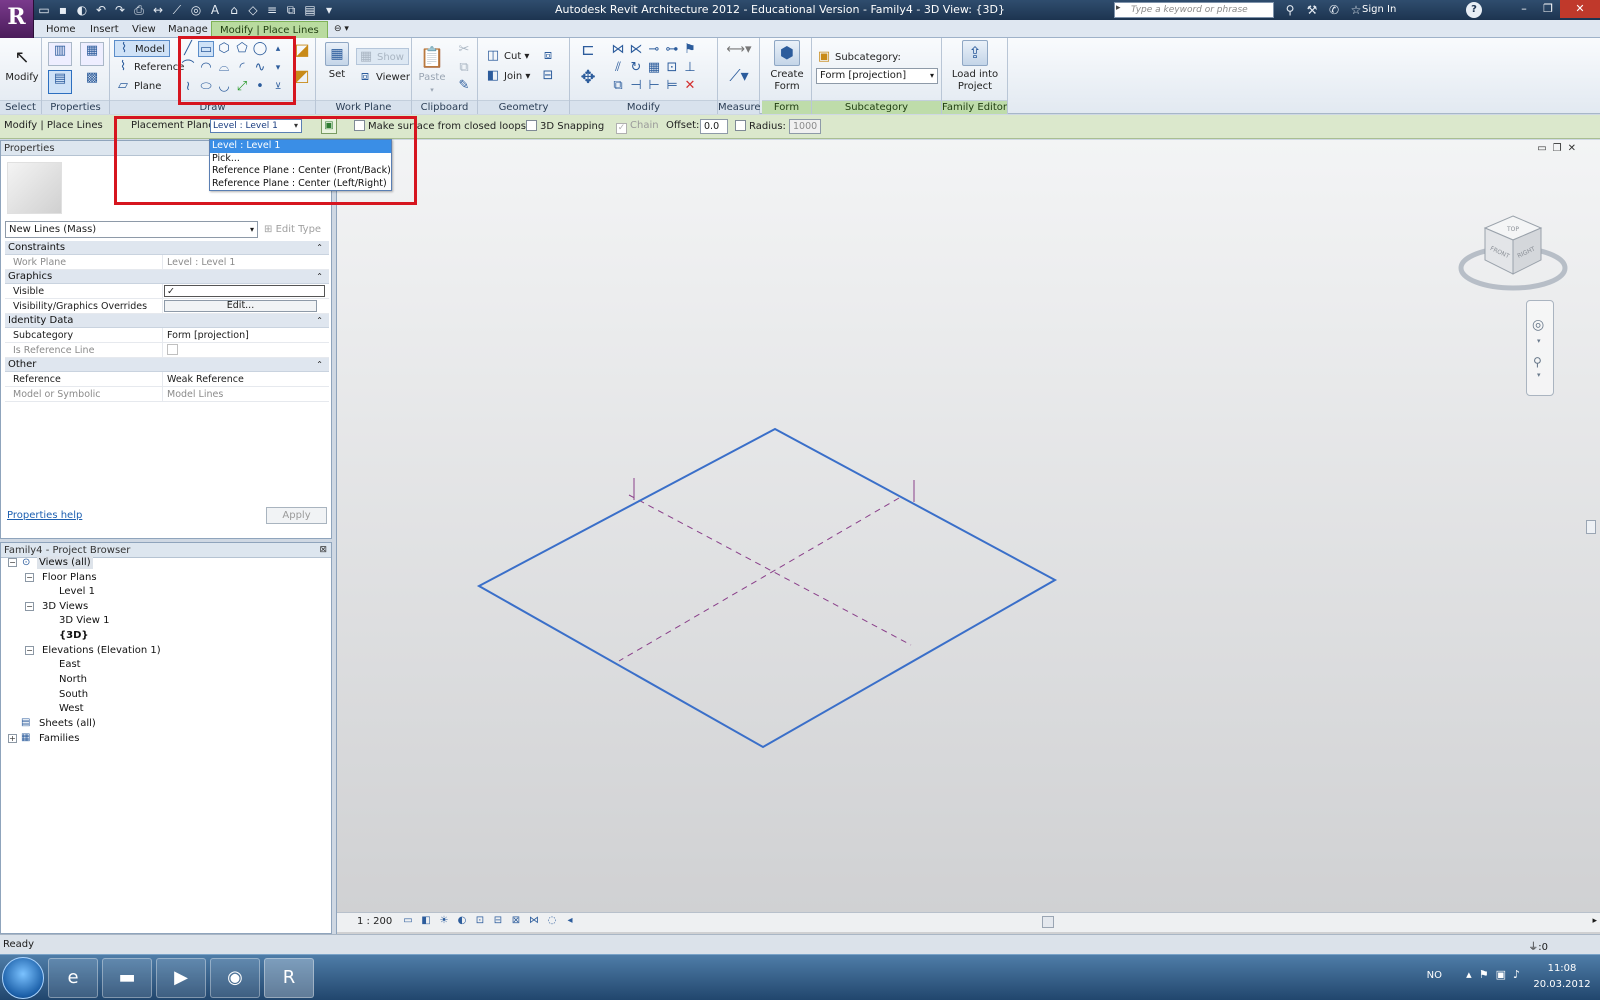 Image resolution: width=1600 pixels, height=1000 pixels. I want to click on steering-wheel-icon: ◎, so click(1538, 325).